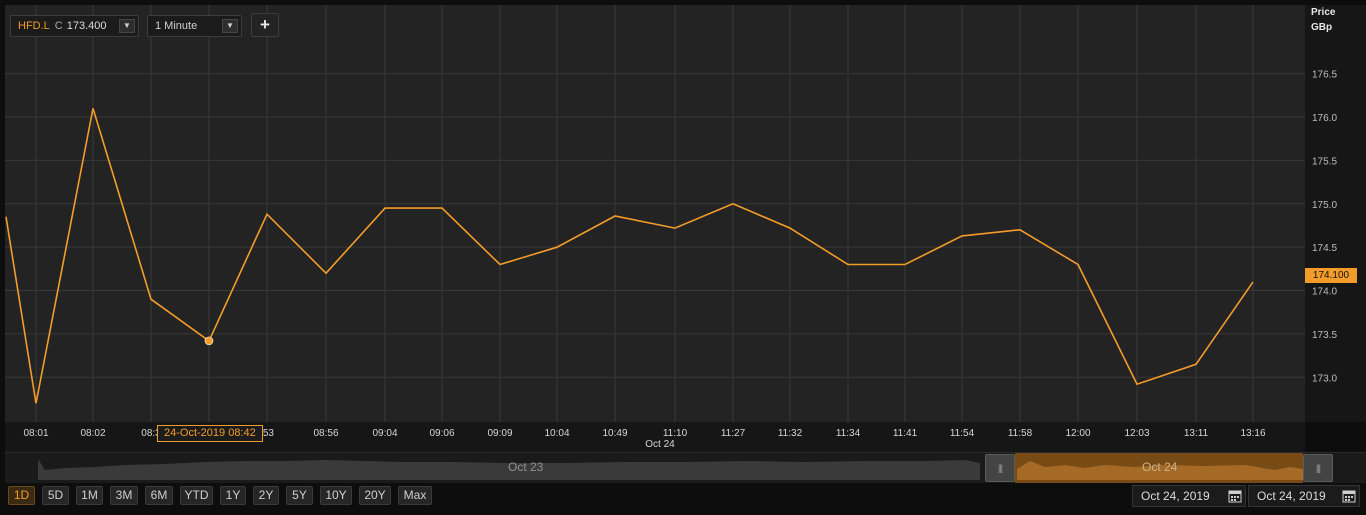 The image size is (1366, 515). I want to click on range-button-max: Max, so click(415, 495).